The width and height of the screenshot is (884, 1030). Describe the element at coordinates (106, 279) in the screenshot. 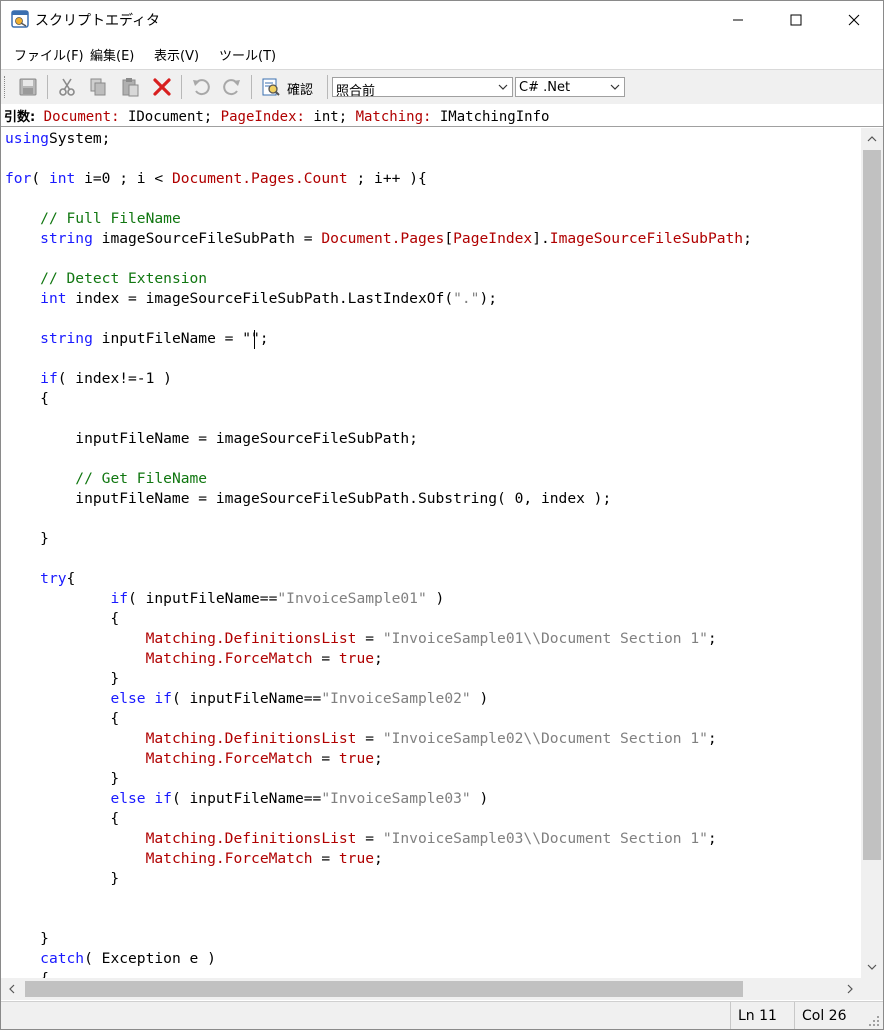

I see `code-line: // Detect Extension` at that location.